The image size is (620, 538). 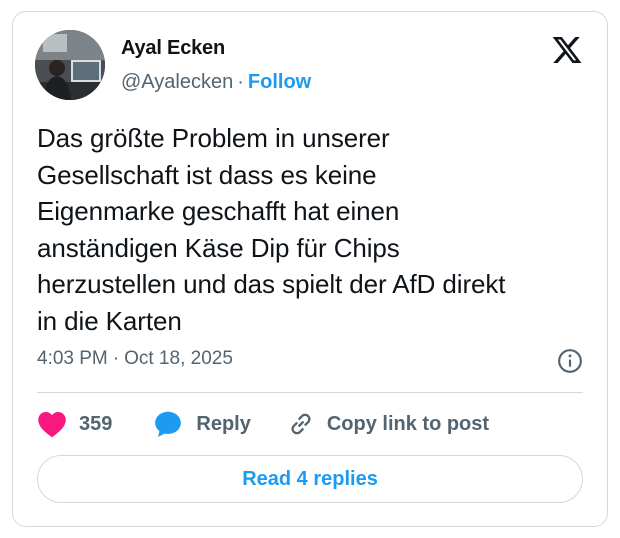 I want to click on link-icon, so click(x=301, y=424).